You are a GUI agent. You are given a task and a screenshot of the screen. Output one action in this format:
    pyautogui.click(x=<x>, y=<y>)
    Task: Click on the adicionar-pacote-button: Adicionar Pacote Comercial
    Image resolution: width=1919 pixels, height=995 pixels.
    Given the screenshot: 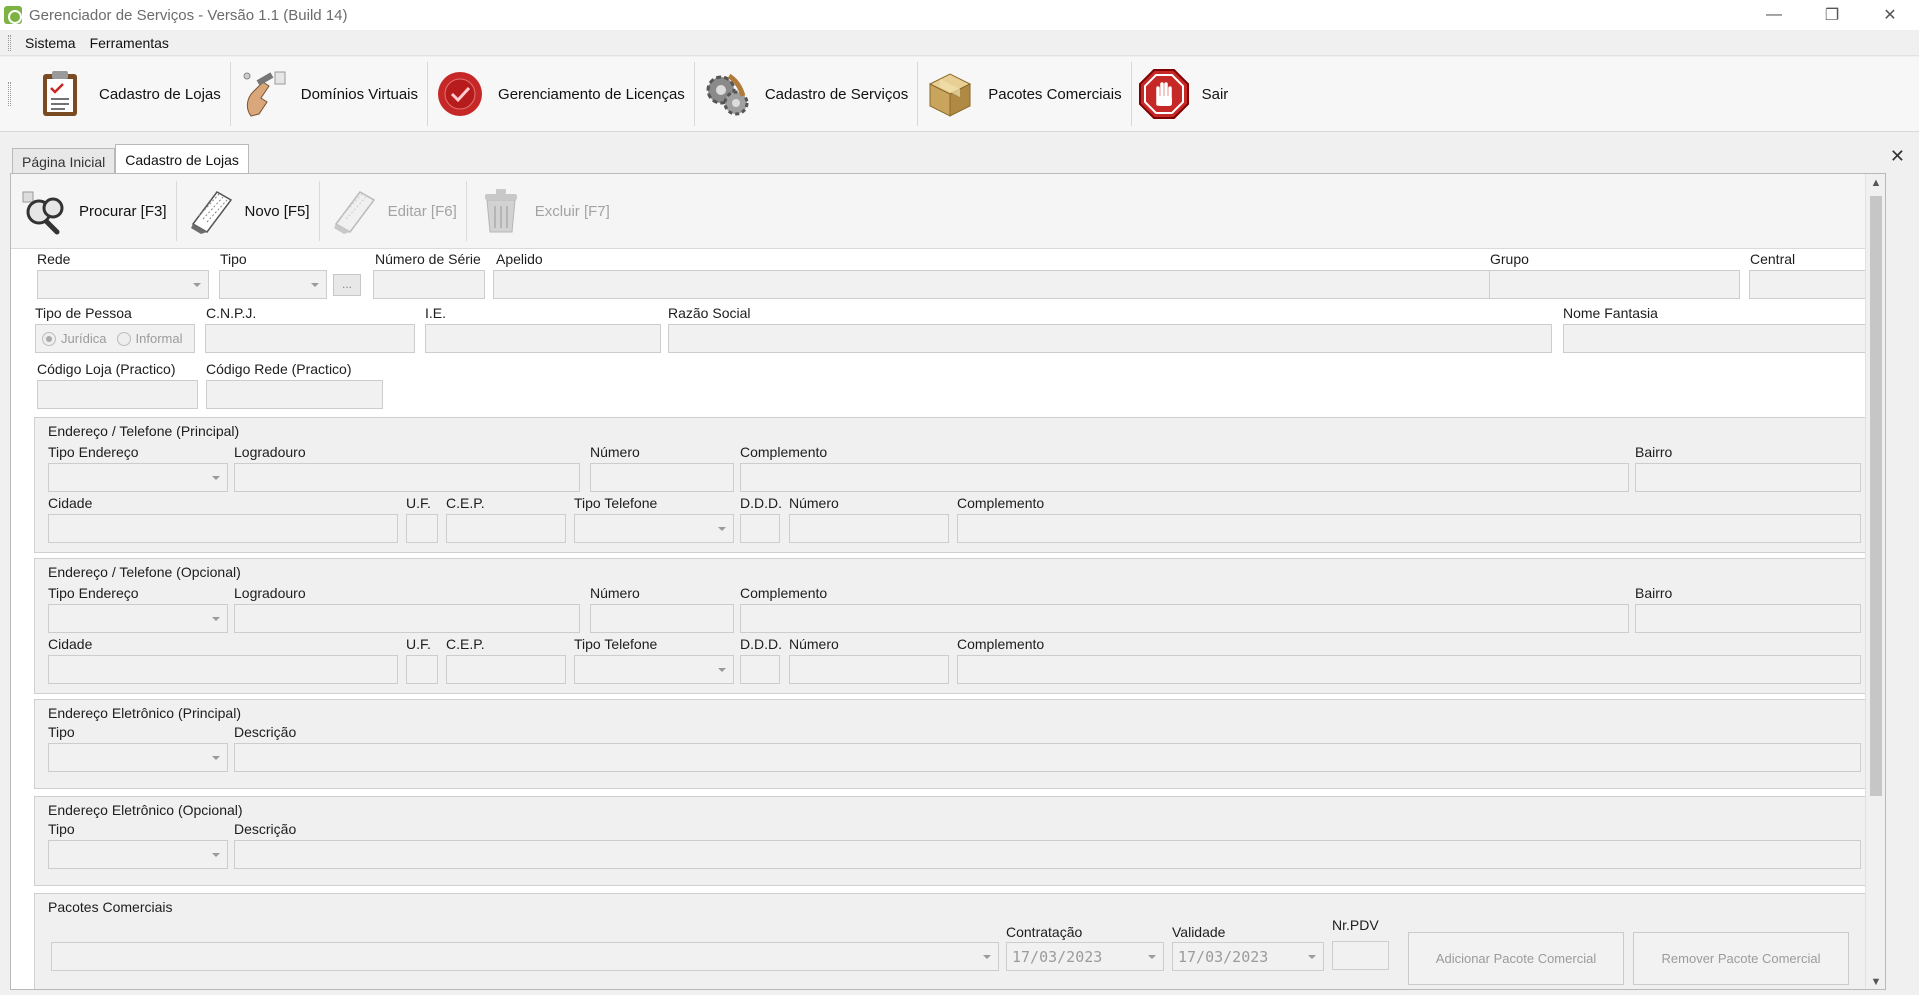 What is the action you would take?
    pyautogui.click(x=1516, y=958)
    